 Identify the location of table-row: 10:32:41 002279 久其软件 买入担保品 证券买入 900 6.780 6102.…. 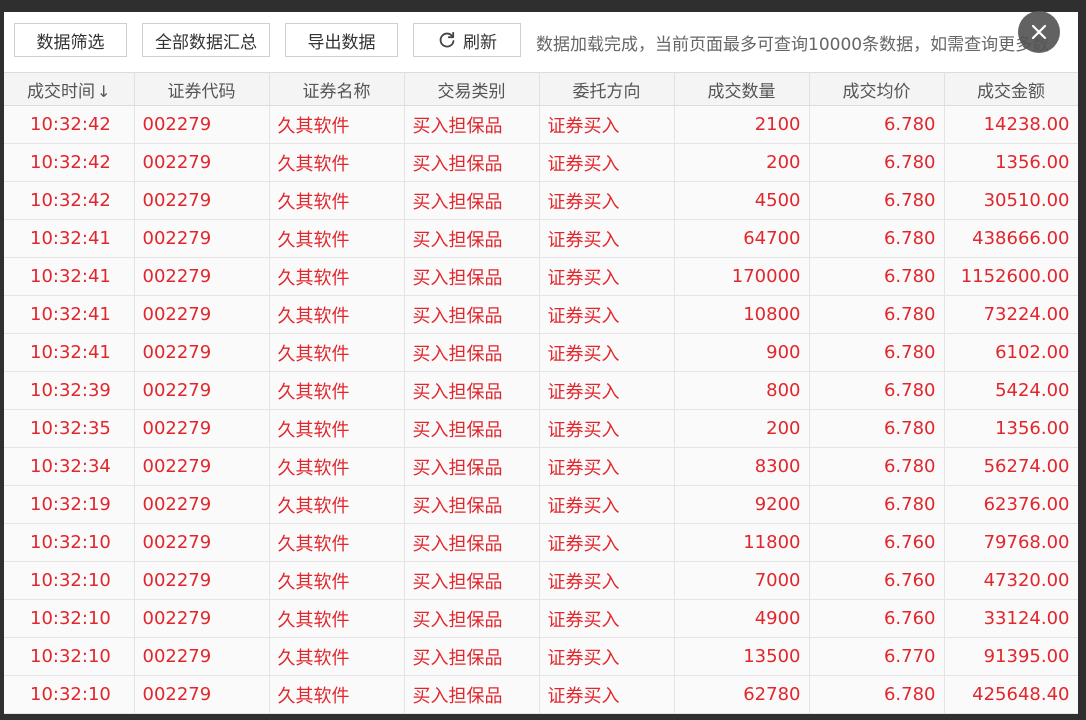
(541, 352).